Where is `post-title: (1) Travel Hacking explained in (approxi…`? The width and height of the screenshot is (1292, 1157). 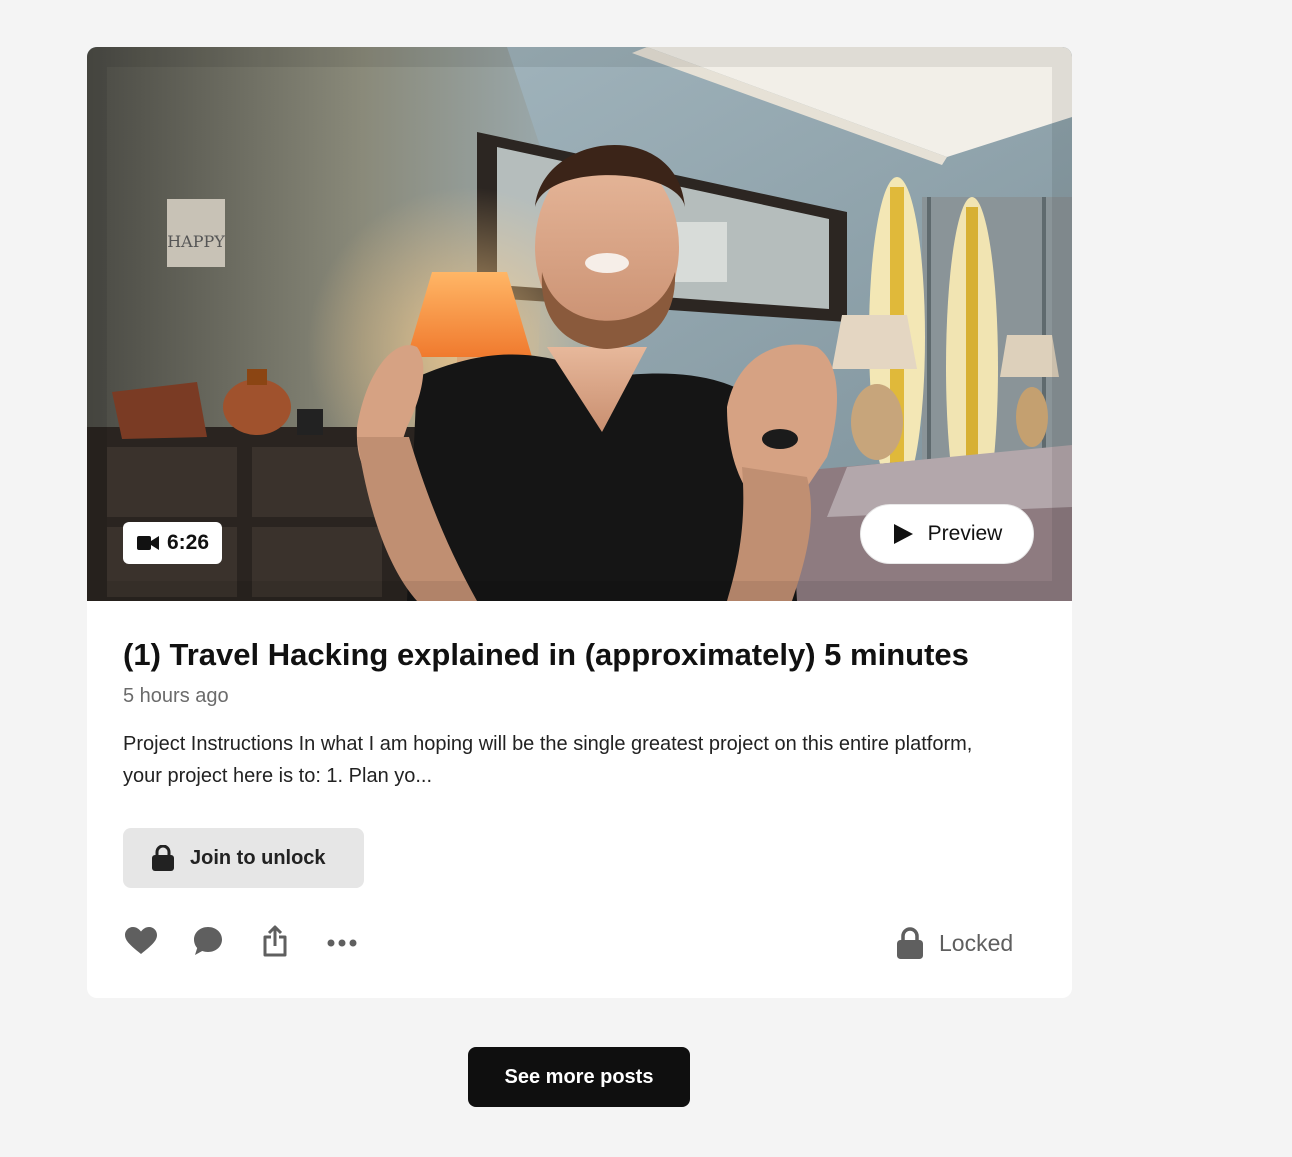
post-title: (1) Travel Hacking explained in (approxi… is located at coordinates (583, 655).